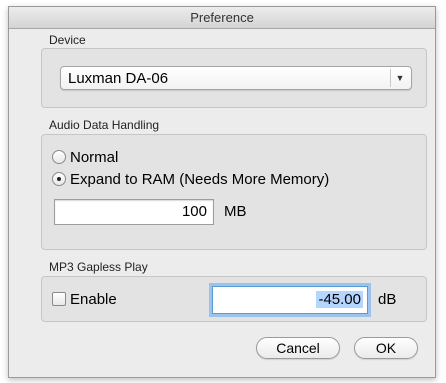  What do you see at coordinates (200, 179) in the screenshot?
I see `radio-expand-label: Expand to RAM (Needs More Memory)` at bounding box center [200, 179].